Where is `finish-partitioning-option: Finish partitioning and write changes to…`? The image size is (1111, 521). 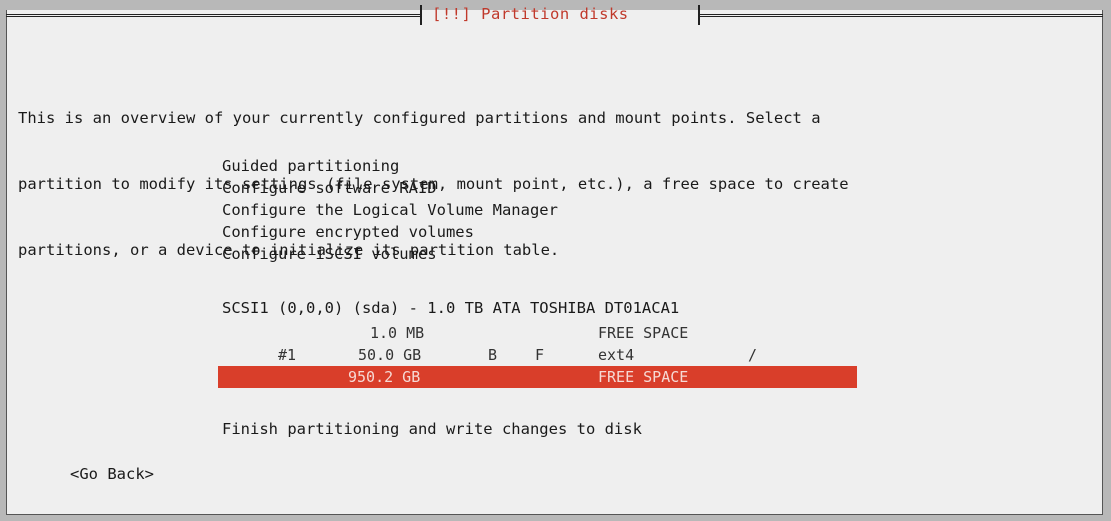
finish-partitioning-option: Finish partitioning and write changes to… is located at coordinates (432, 429).